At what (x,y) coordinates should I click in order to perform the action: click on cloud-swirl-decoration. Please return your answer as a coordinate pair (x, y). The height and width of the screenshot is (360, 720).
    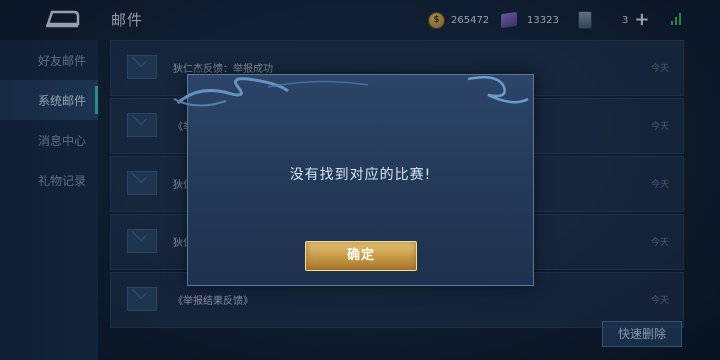
    Looking at the image, I should click on (351, 91).